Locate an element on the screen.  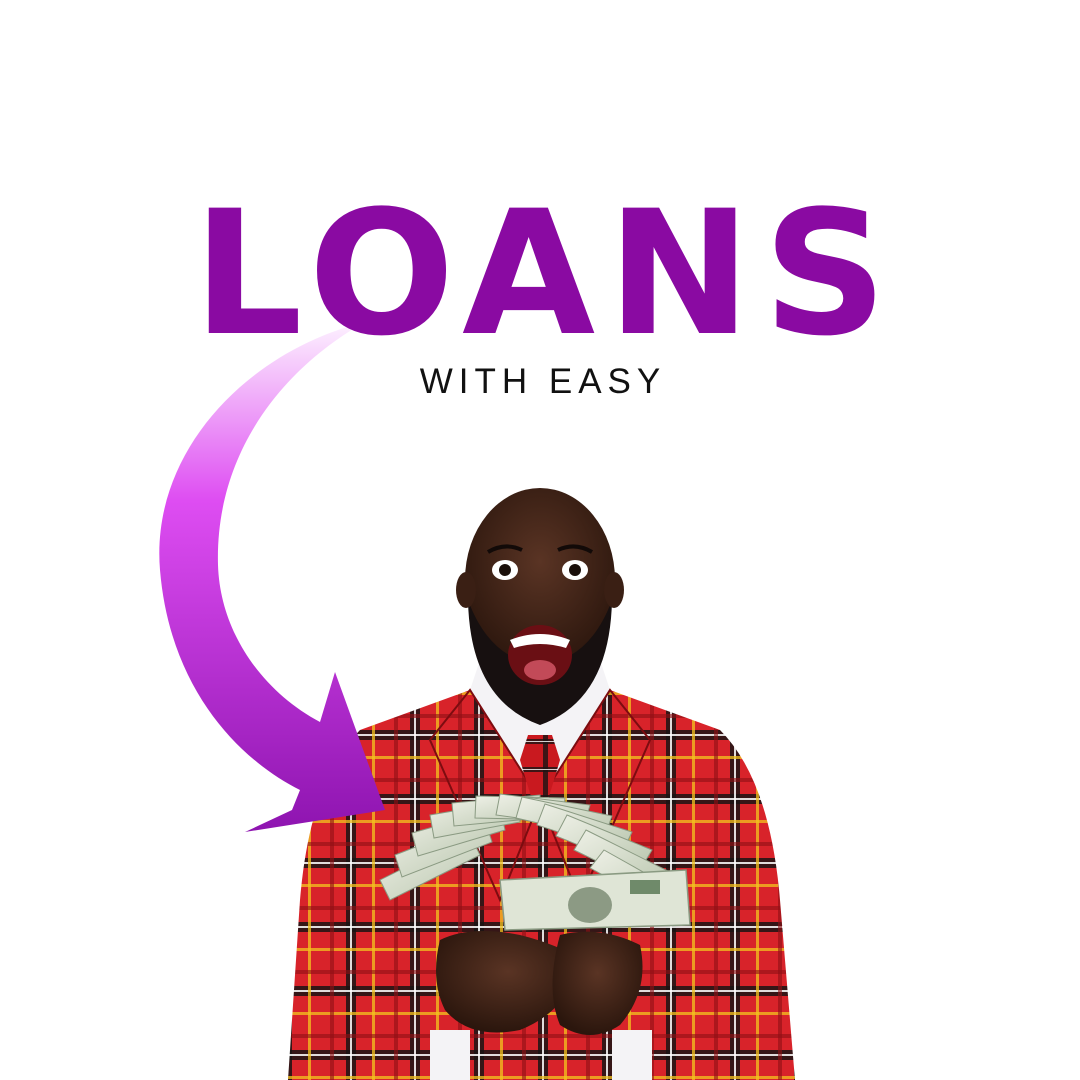
headline-loans: LOANS is located at coordinates (545, 273).